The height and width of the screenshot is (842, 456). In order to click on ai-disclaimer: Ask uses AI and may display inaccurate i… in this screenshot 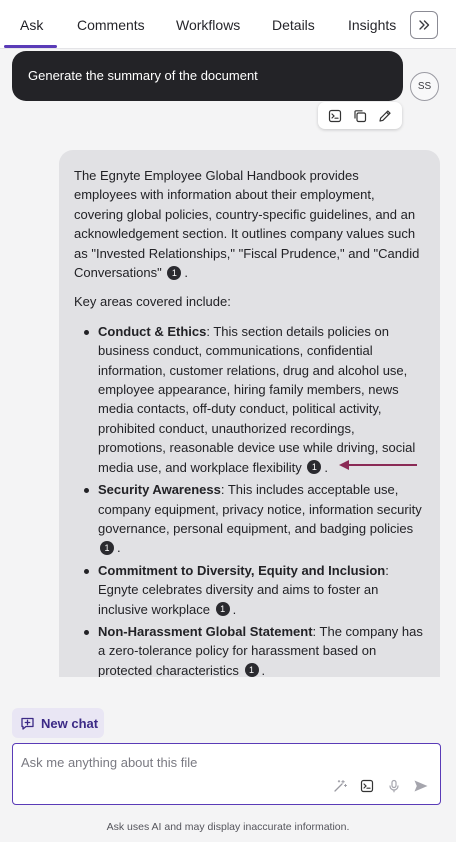, I will do `click(228, 827)`.